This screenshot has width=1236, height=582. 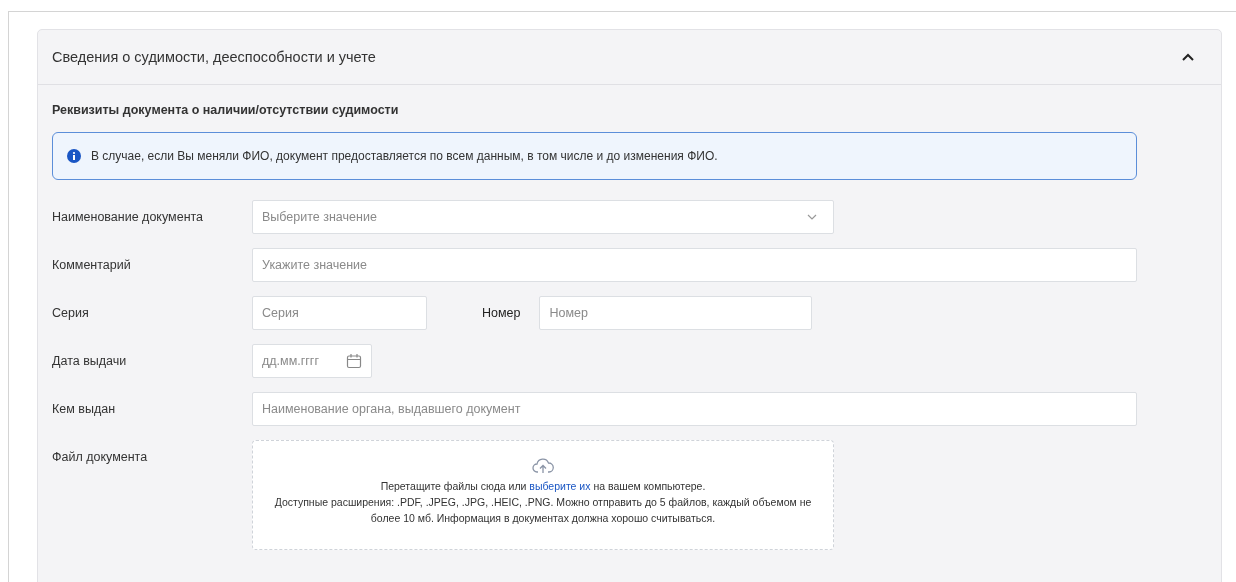 I want to click on input-field: Укажите значение, so click(x=694, y=265).